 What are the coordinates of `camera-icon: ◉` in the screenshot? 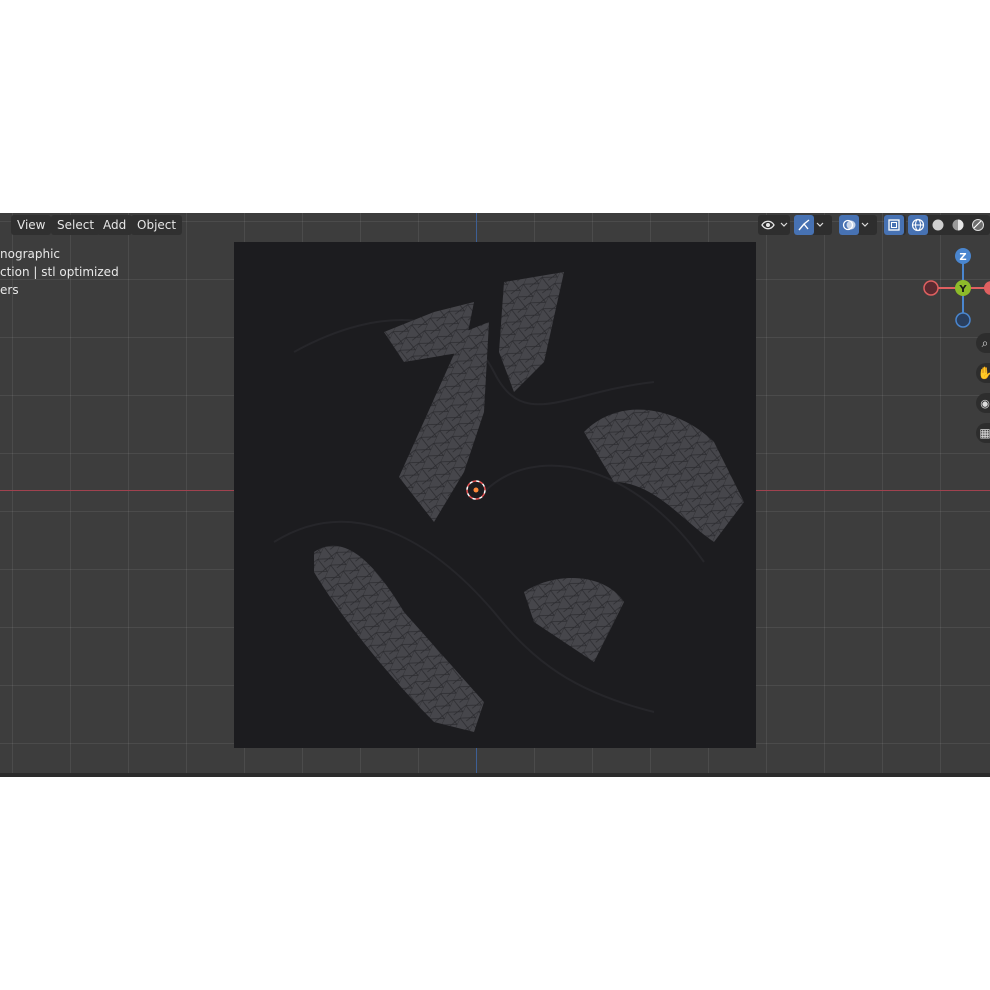 It's located at (985, 403).